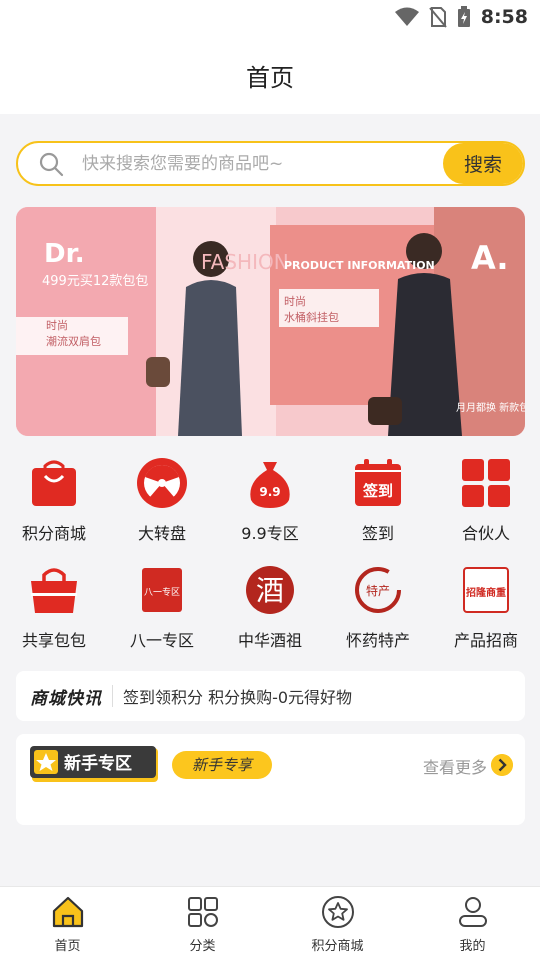  What do you see at coordinates (161, 640) in the screenshot?
I see `category-label: 八一专区` at bounding box center [161, 640].